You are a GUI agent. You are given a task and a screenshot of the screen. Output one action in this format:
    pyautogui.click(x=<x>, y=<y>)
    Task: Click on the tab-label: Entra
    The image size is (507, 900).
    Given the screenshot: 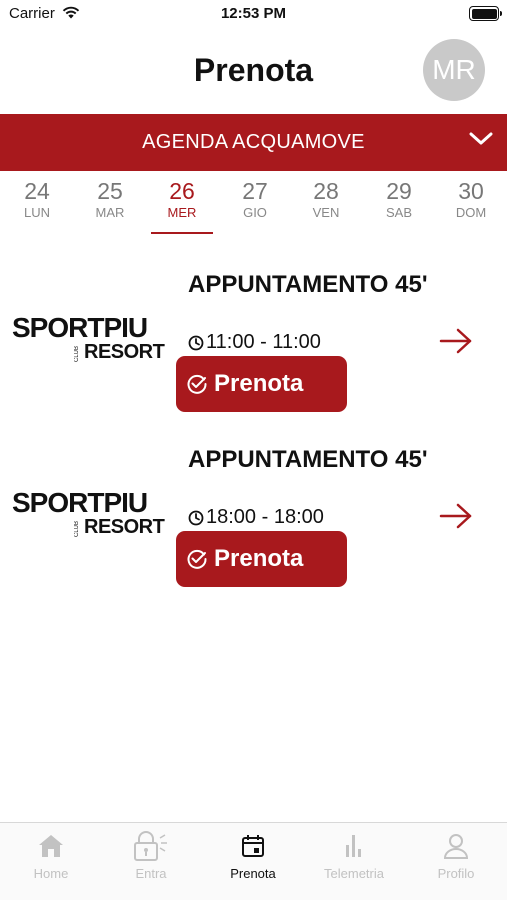 What is the action you would take?
    pyautogui.click(x=151, y=873)
    